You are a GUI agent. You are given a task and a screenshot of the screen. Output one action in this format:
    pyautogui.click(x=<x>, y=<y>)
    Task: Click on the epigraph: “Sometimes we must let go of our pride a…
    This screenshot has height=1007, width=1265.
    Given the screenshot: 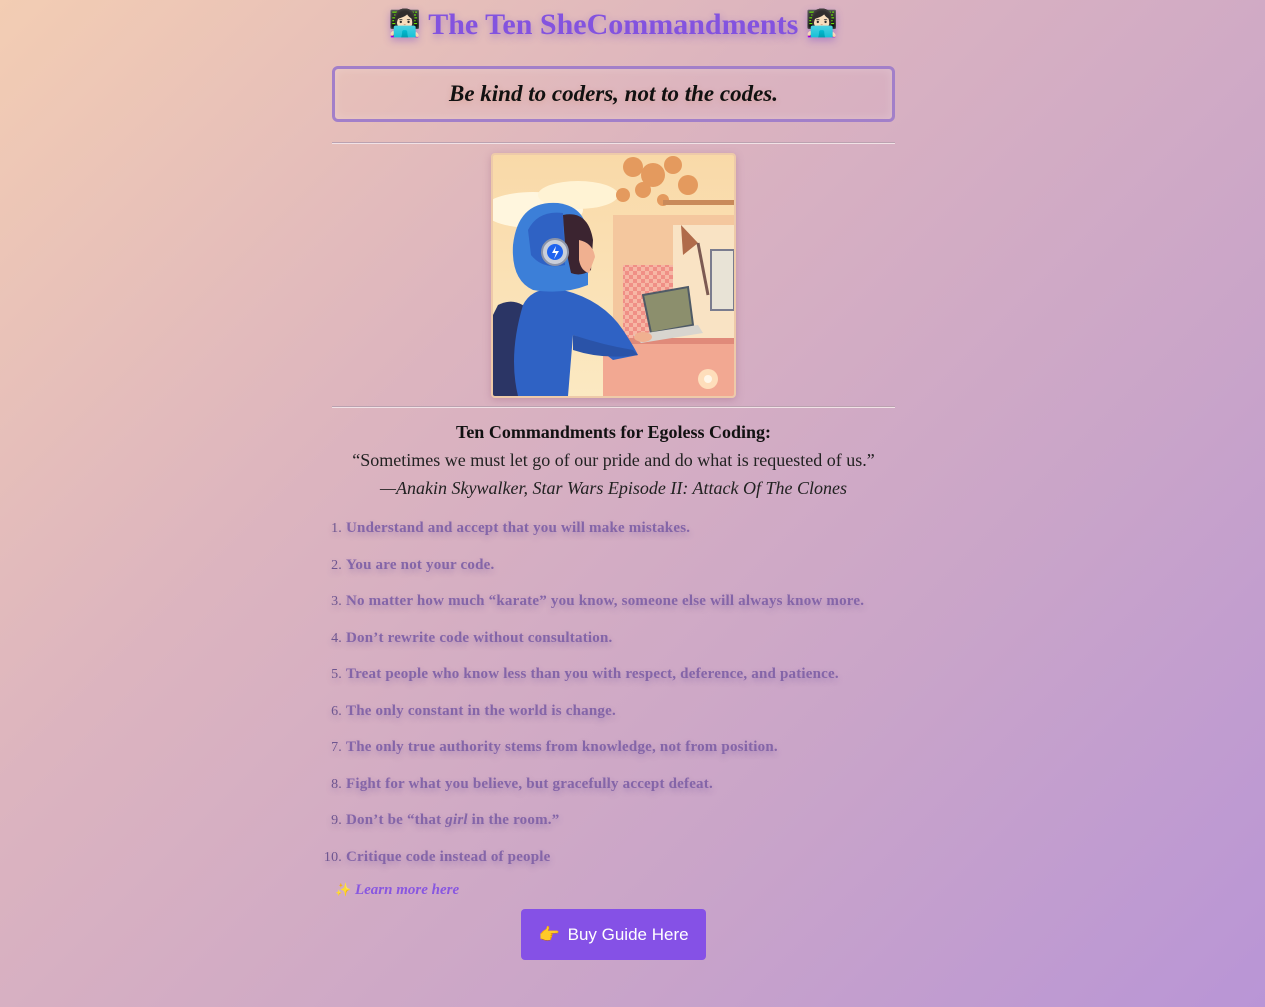 What is the action you would take?
    pyautogui.click(x=613, y=474)
    